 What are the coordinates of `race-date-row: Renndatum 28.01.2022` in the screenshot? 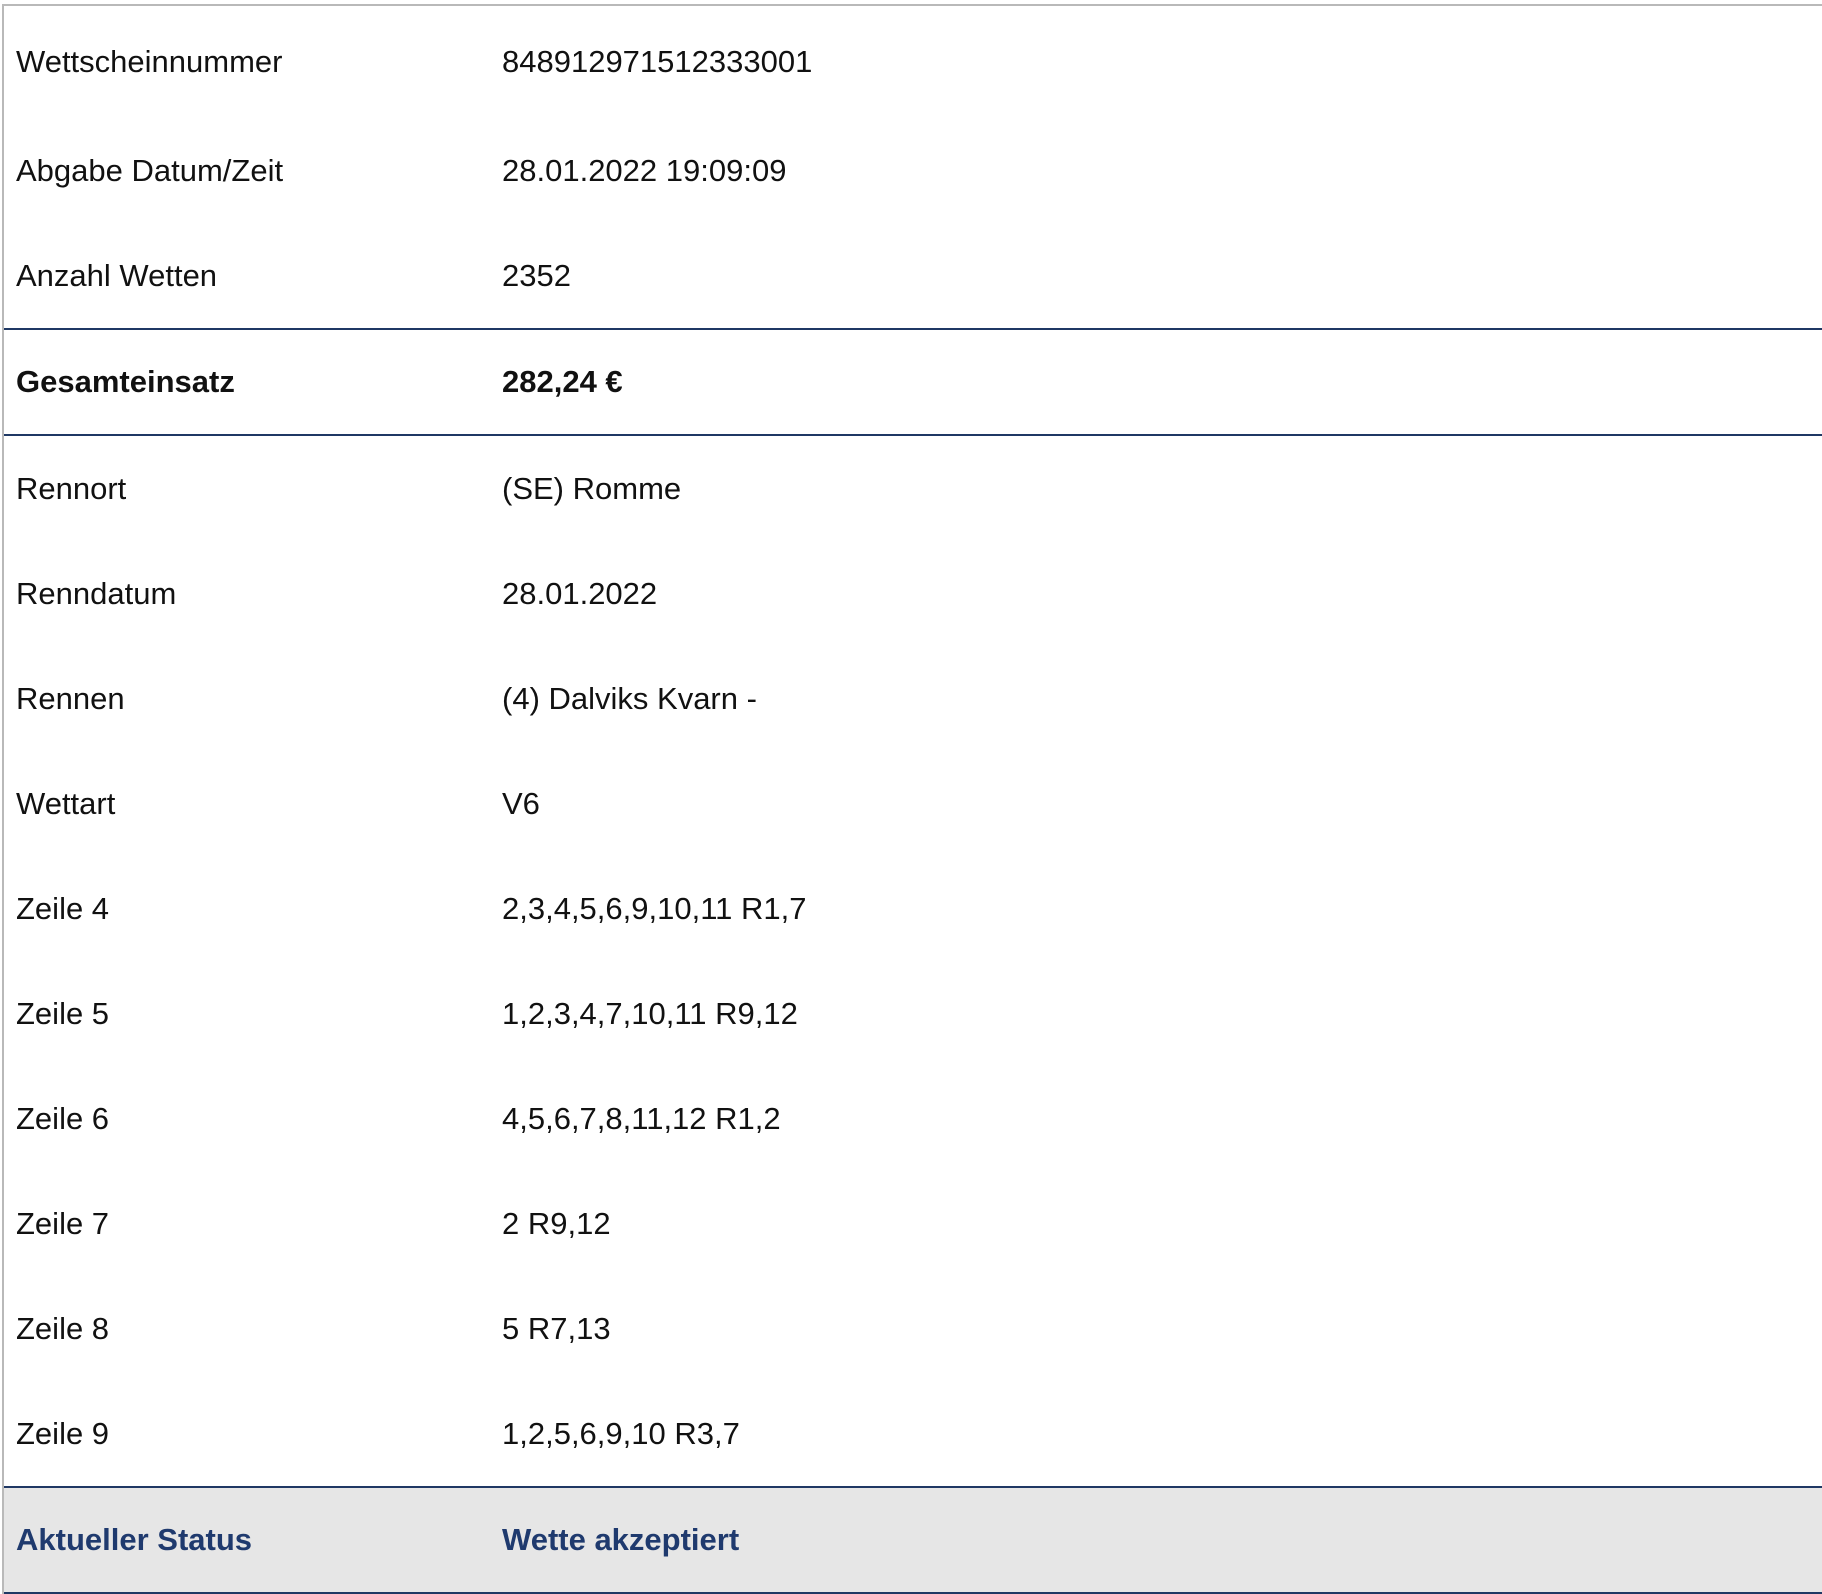 It's located at (913, 593).